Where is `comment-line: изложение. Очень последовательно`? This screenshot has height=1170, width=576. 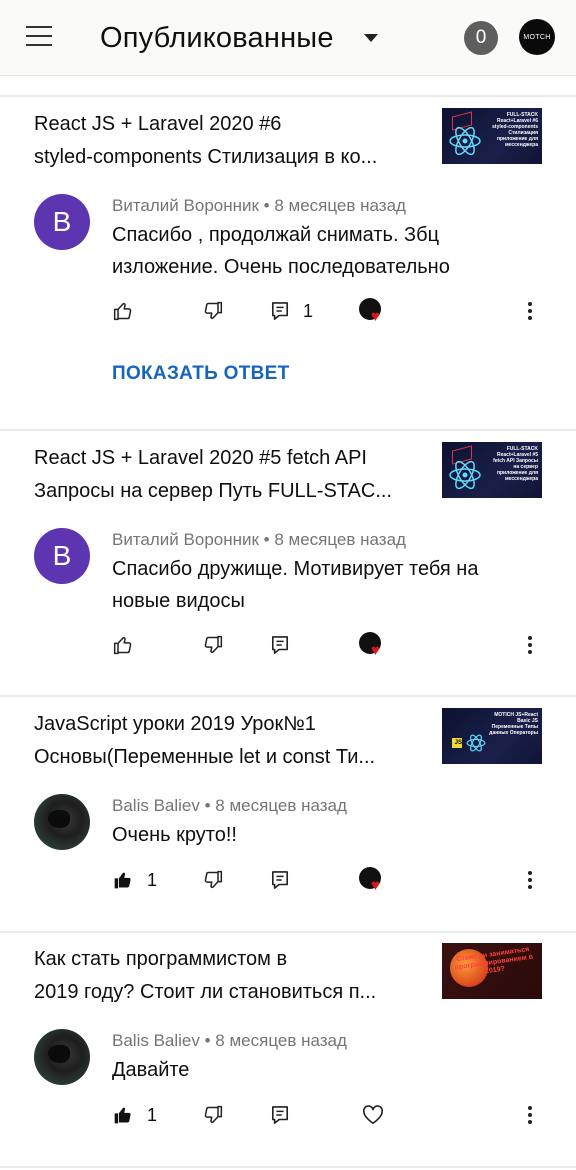
comment-line: изложение. Очень последовательно is located at coordinates (281, 267).